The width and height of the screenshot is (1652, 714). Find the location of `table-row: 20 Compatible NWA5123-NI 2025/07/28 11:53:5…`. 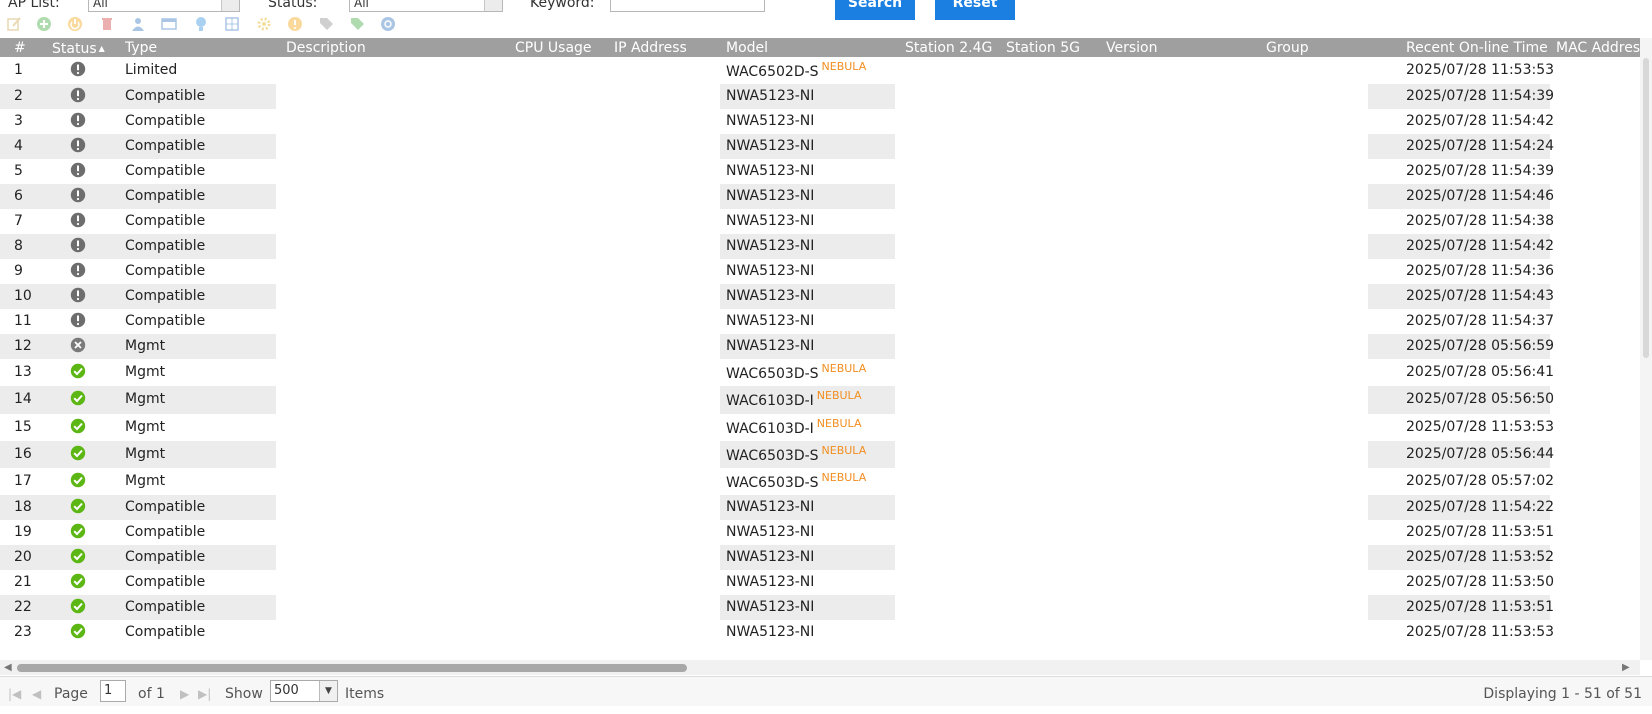

table-row: 20 Compatible NWA5123-NI 2025/07/28 11:53:5… is located at coordinates (824, 557).